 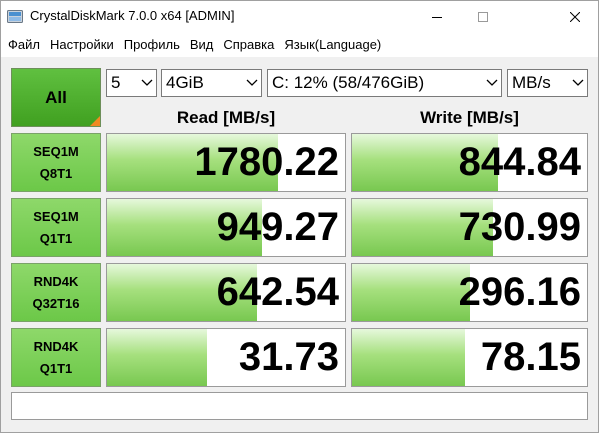 I want to click on minimize-icon, so click(x=437, y=17).